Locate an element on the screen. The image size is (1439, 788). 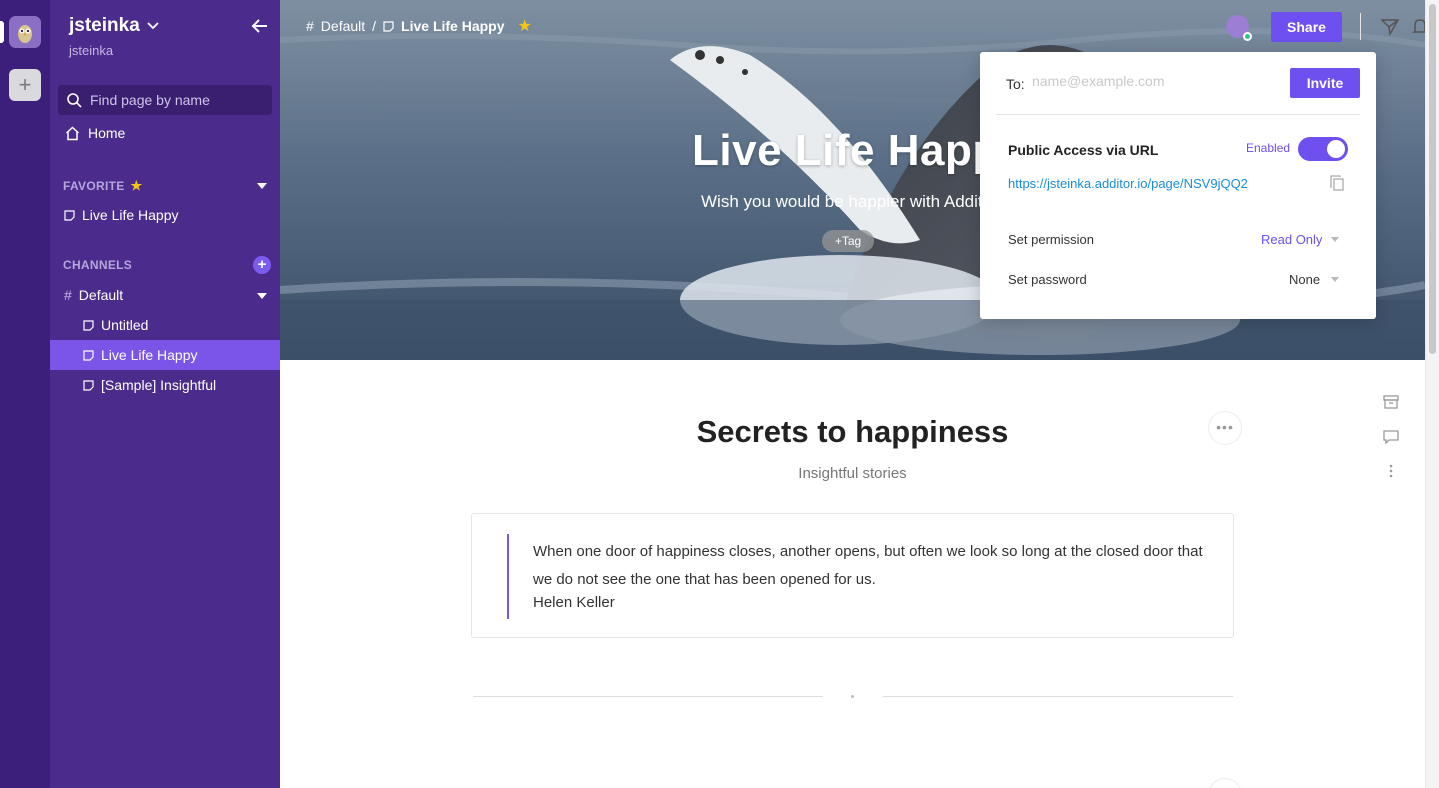
sidebar-item-label: [Sample] Insightful is located at coordinates (159, 385).